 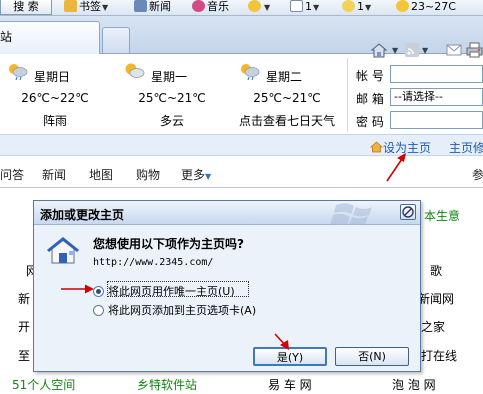 What do you see at coordinates (308, 6) in the screenshot?
I see `mail-count: 1` at bounding box center [308, 6].